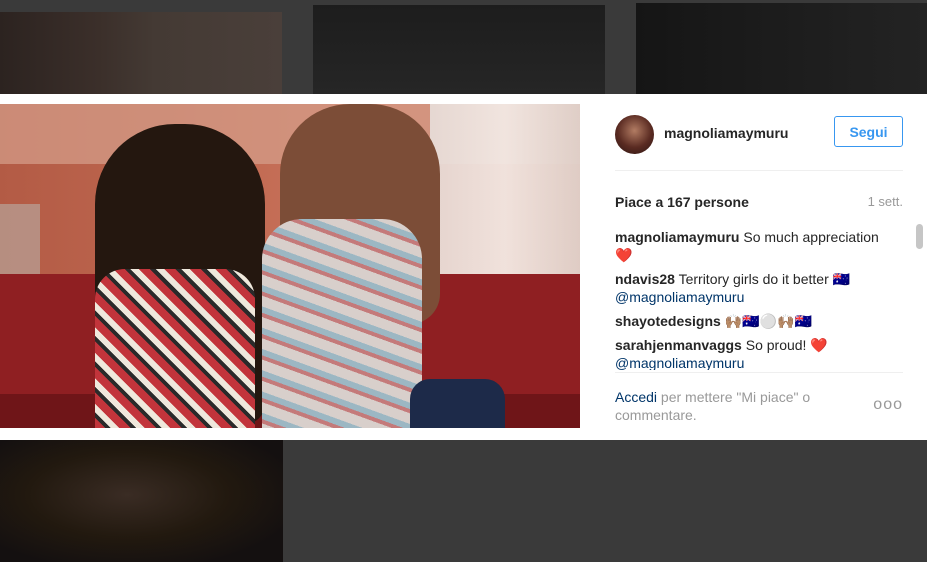 Image resolution: width=927 pixels, height=562 pixels. Describe the element at coordinates (634, 134) in the screenshot. I see `profile-avatar` at that location.